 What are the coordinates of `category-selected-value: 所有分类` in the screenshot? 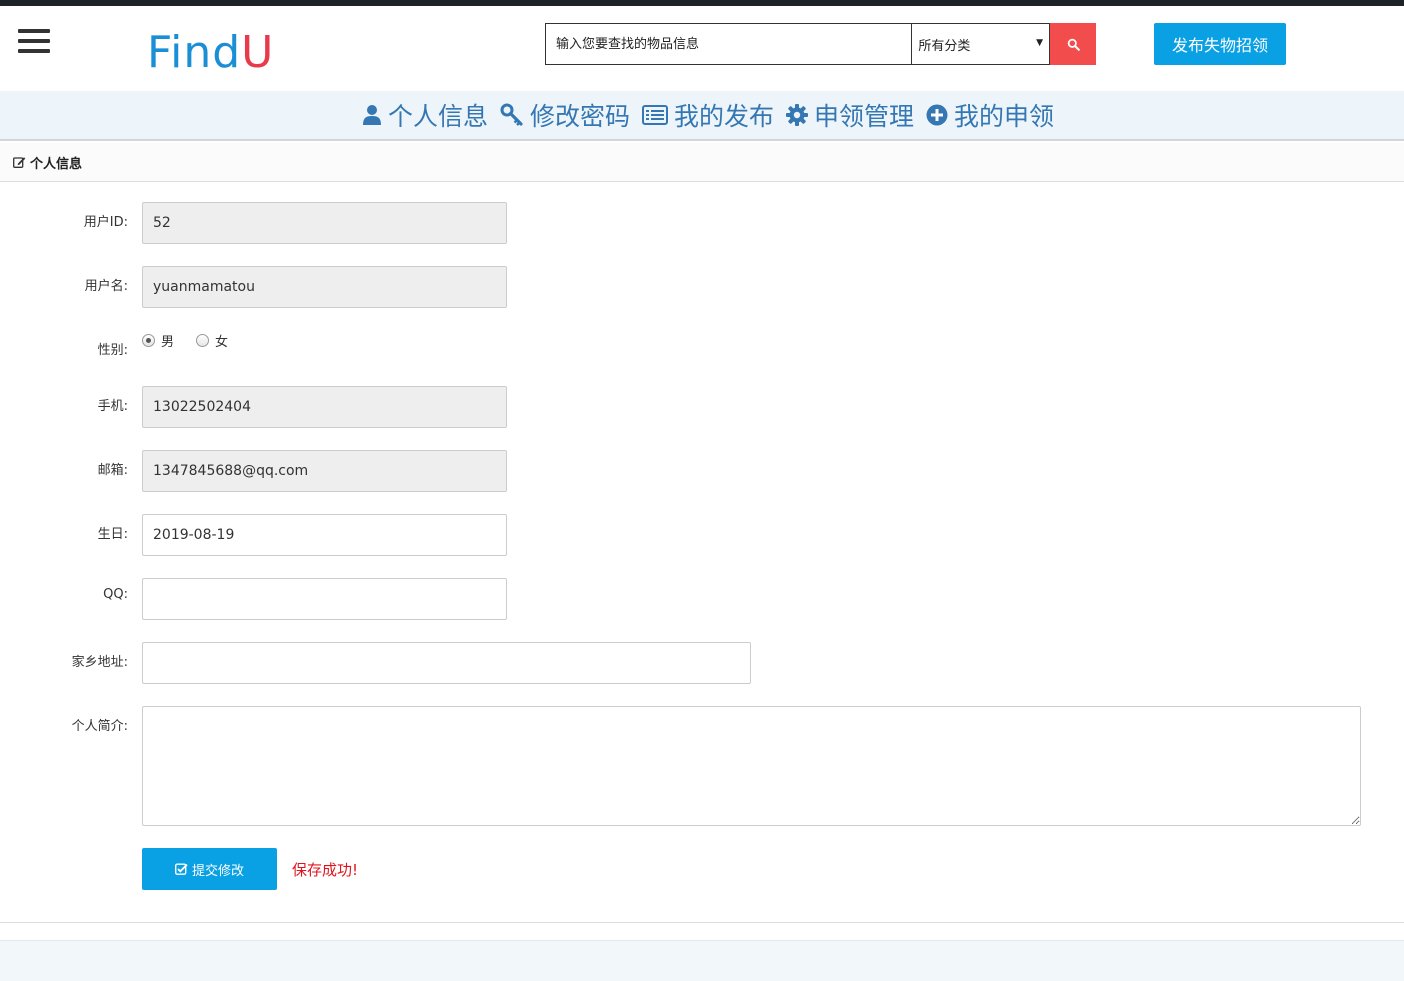 It's located at (944, 46).